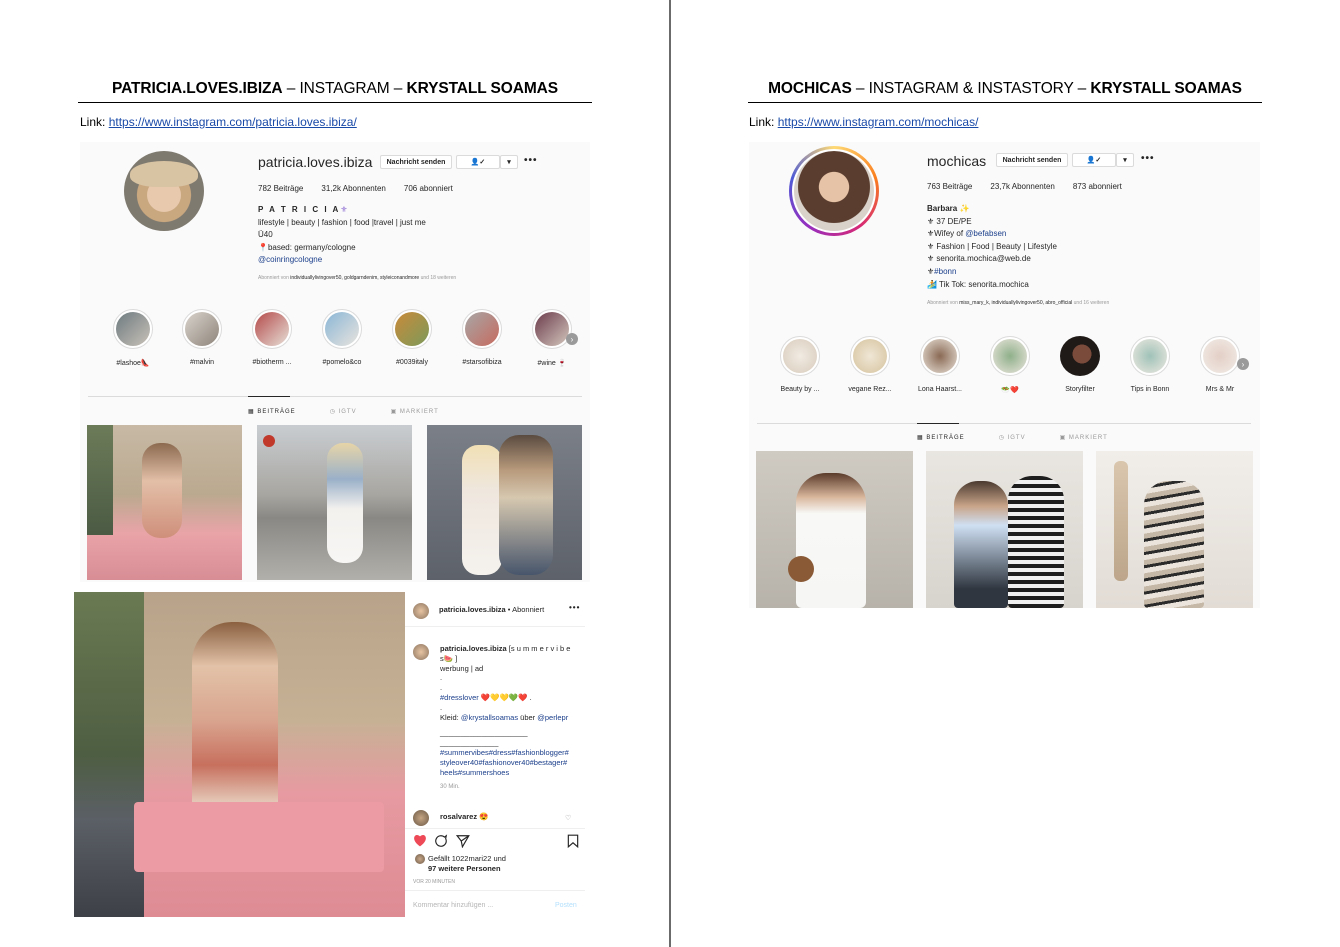  Describe the element at coordinates (202, 362) in the screenshot. I see `highlight-label: #malvin` at that location.